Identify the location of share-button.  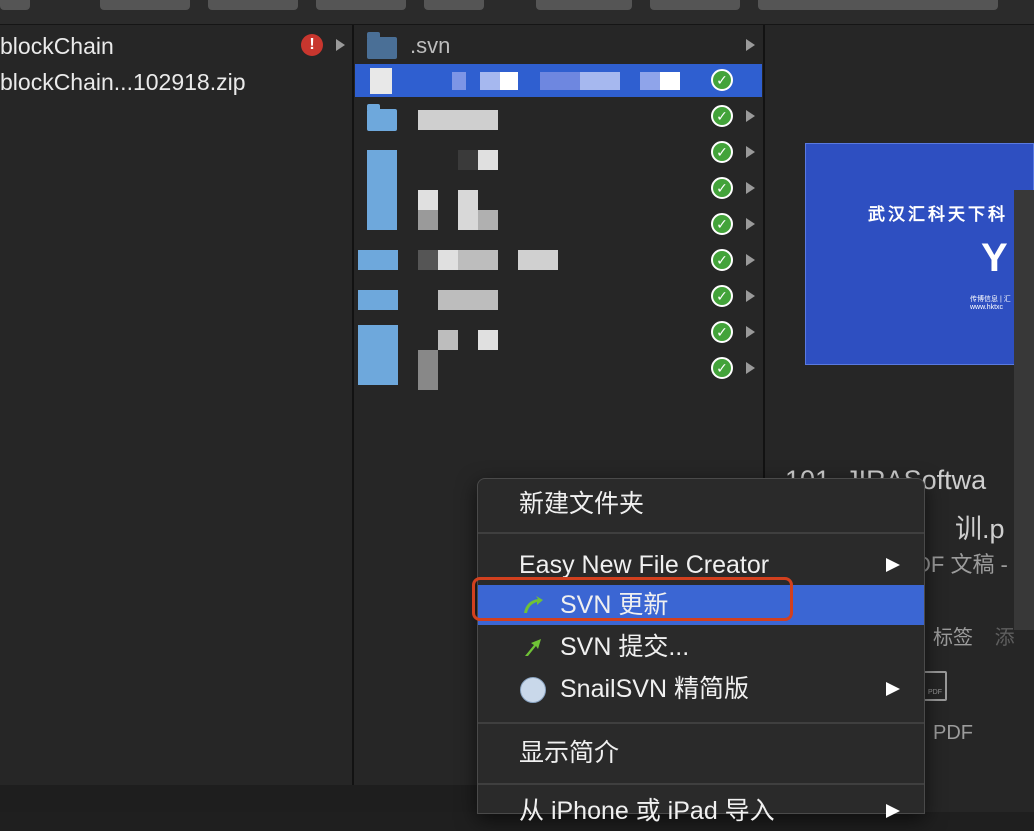
(361, 5).